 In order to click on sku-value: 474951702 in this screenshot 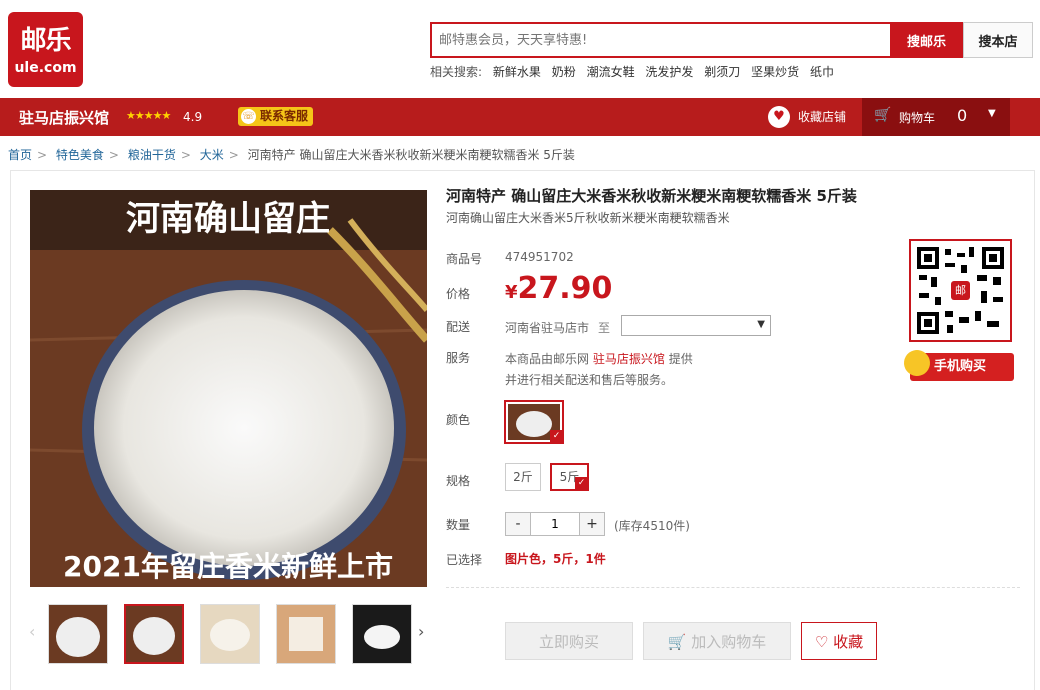, I will do `click(539, 257)`.